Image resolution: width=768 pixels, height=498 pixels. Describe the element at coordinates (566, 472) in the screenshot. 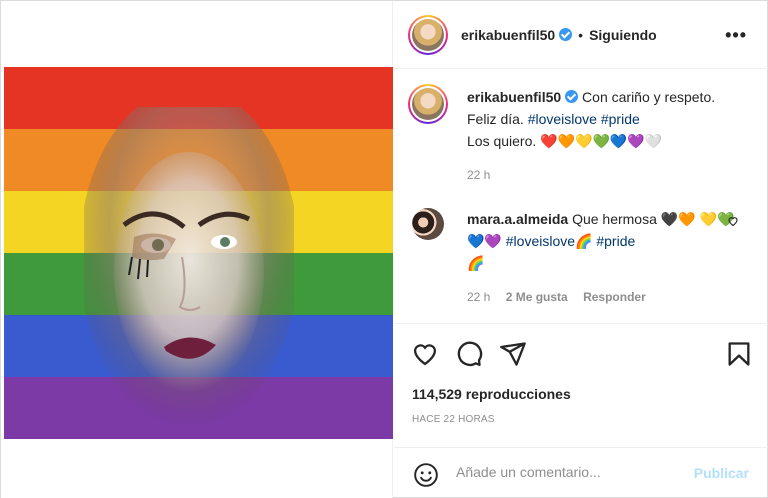

I see `comment-input` at that location.